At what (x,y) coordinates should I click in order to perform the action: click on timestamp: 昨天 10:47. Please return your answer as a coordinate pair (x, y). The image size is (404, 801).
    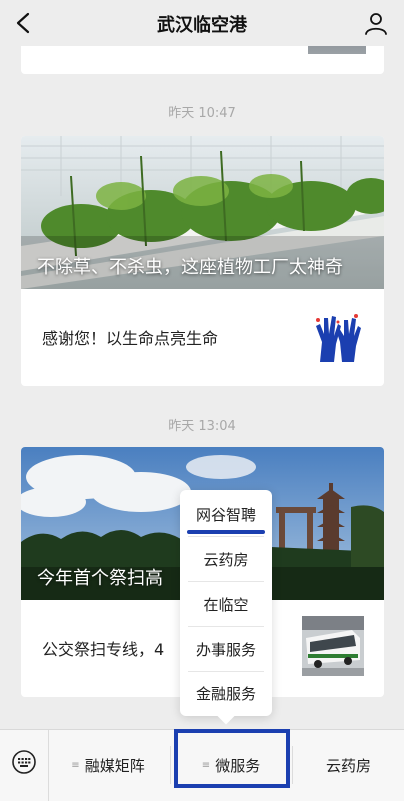
    Looking at the image, I should click on (202, 113).